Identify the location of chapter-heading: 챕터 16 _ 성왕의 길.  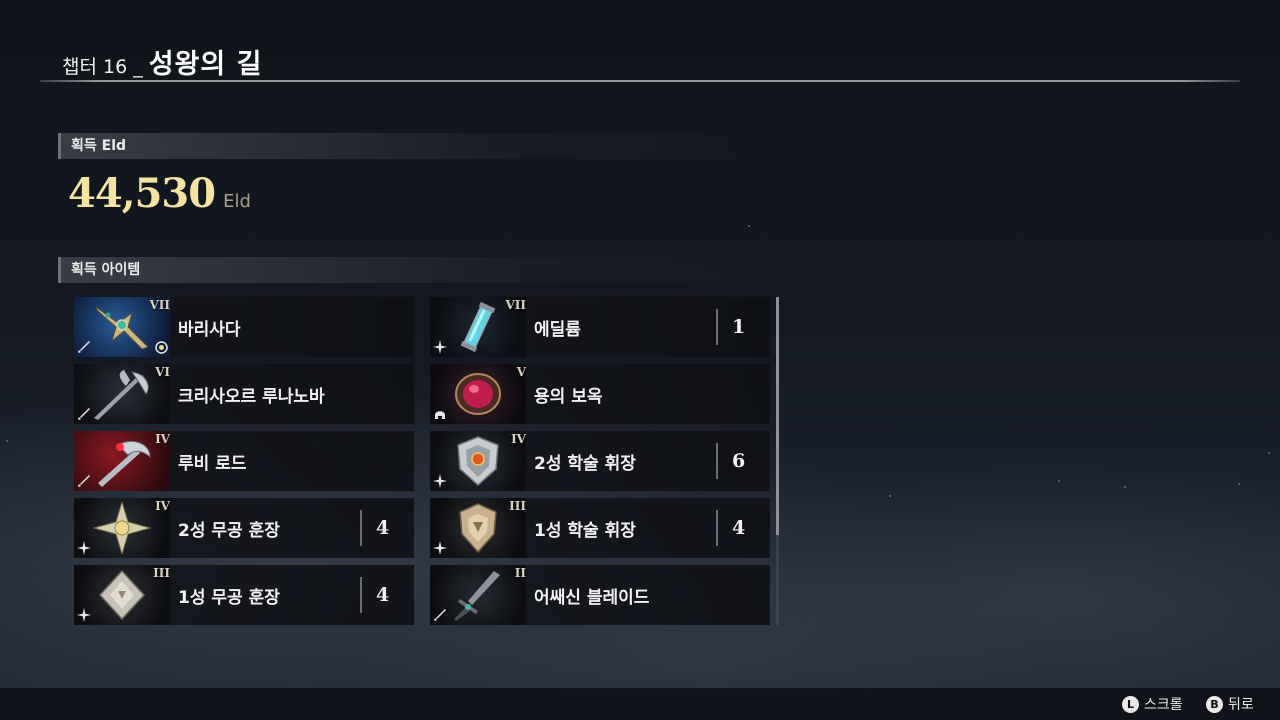
(162, 61).